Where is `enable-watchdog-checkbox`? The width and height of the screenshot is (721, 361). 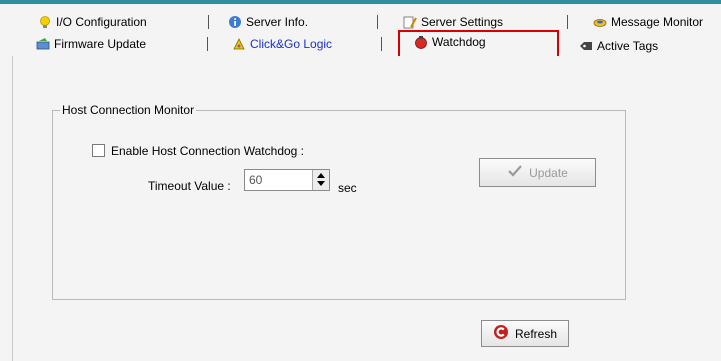 enable-watchdog-checkbox is located at coordinates (98, 150).